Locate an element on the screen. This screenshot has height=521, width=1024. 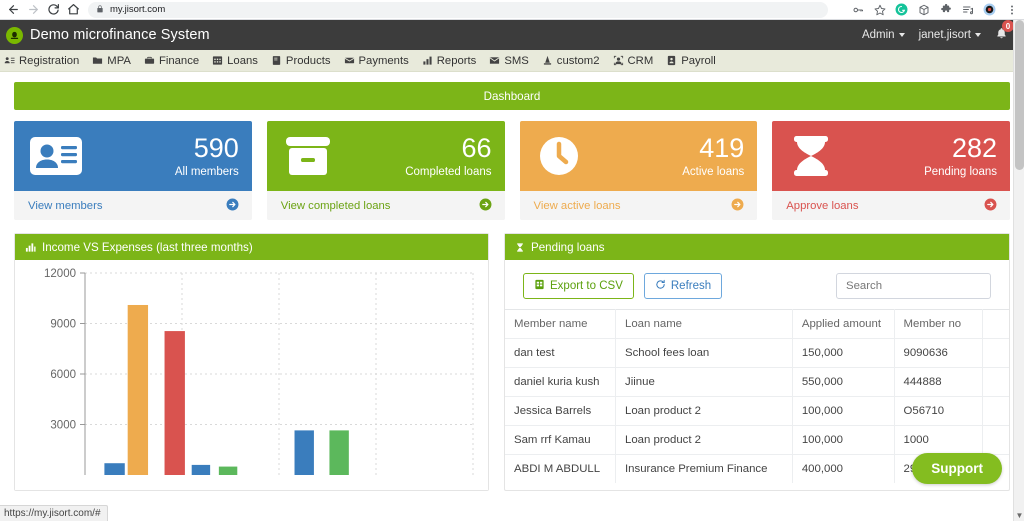
nav-item-finance: Finance is located at coordinates (171, 61).